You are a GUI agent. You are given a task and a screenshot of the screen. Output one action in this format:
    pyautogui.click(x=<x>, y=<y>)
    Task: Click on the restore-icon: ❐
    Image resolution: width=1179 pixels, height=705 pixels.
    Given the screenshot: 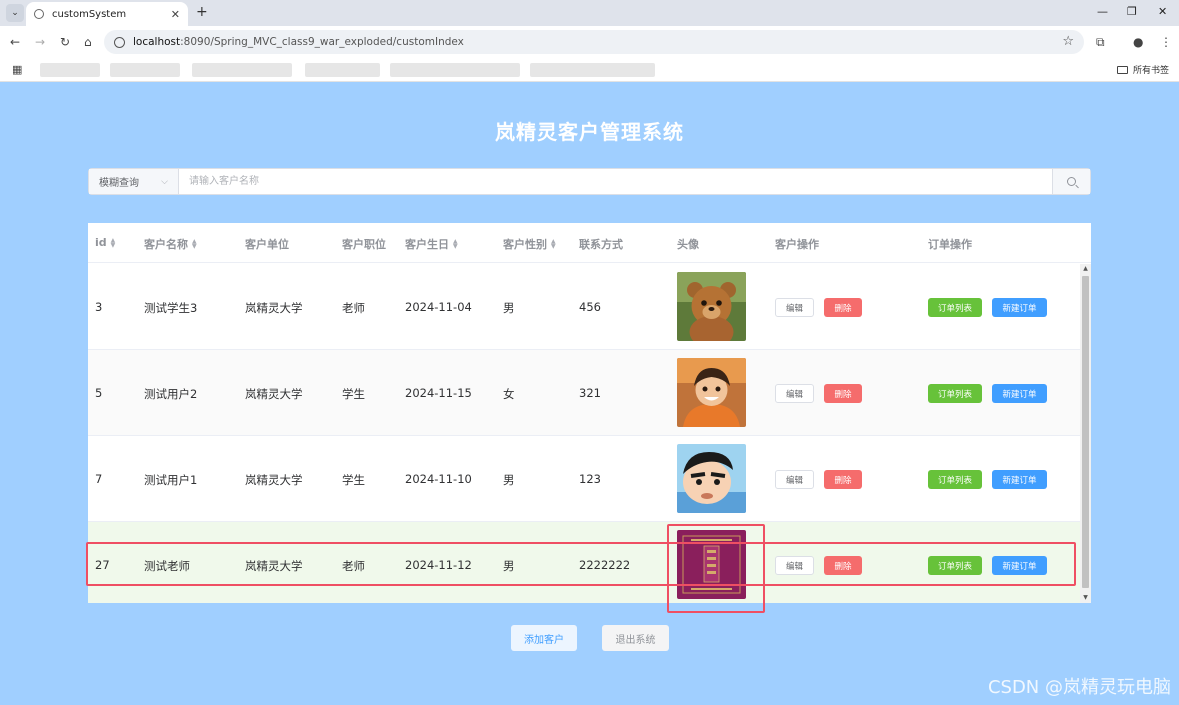 What is the action you would take?
    pyautogui.click(x=1132, y=11)
    